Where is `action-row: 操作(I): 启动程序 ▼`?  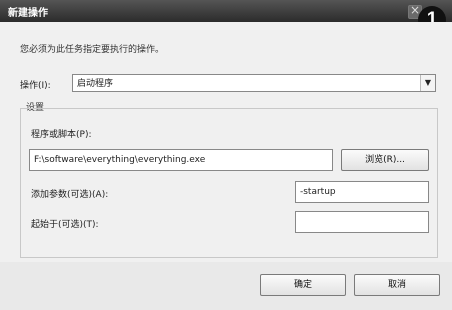
action-row: 操作(I): 启动程序 ▼ is located at coordinates (230, 84).